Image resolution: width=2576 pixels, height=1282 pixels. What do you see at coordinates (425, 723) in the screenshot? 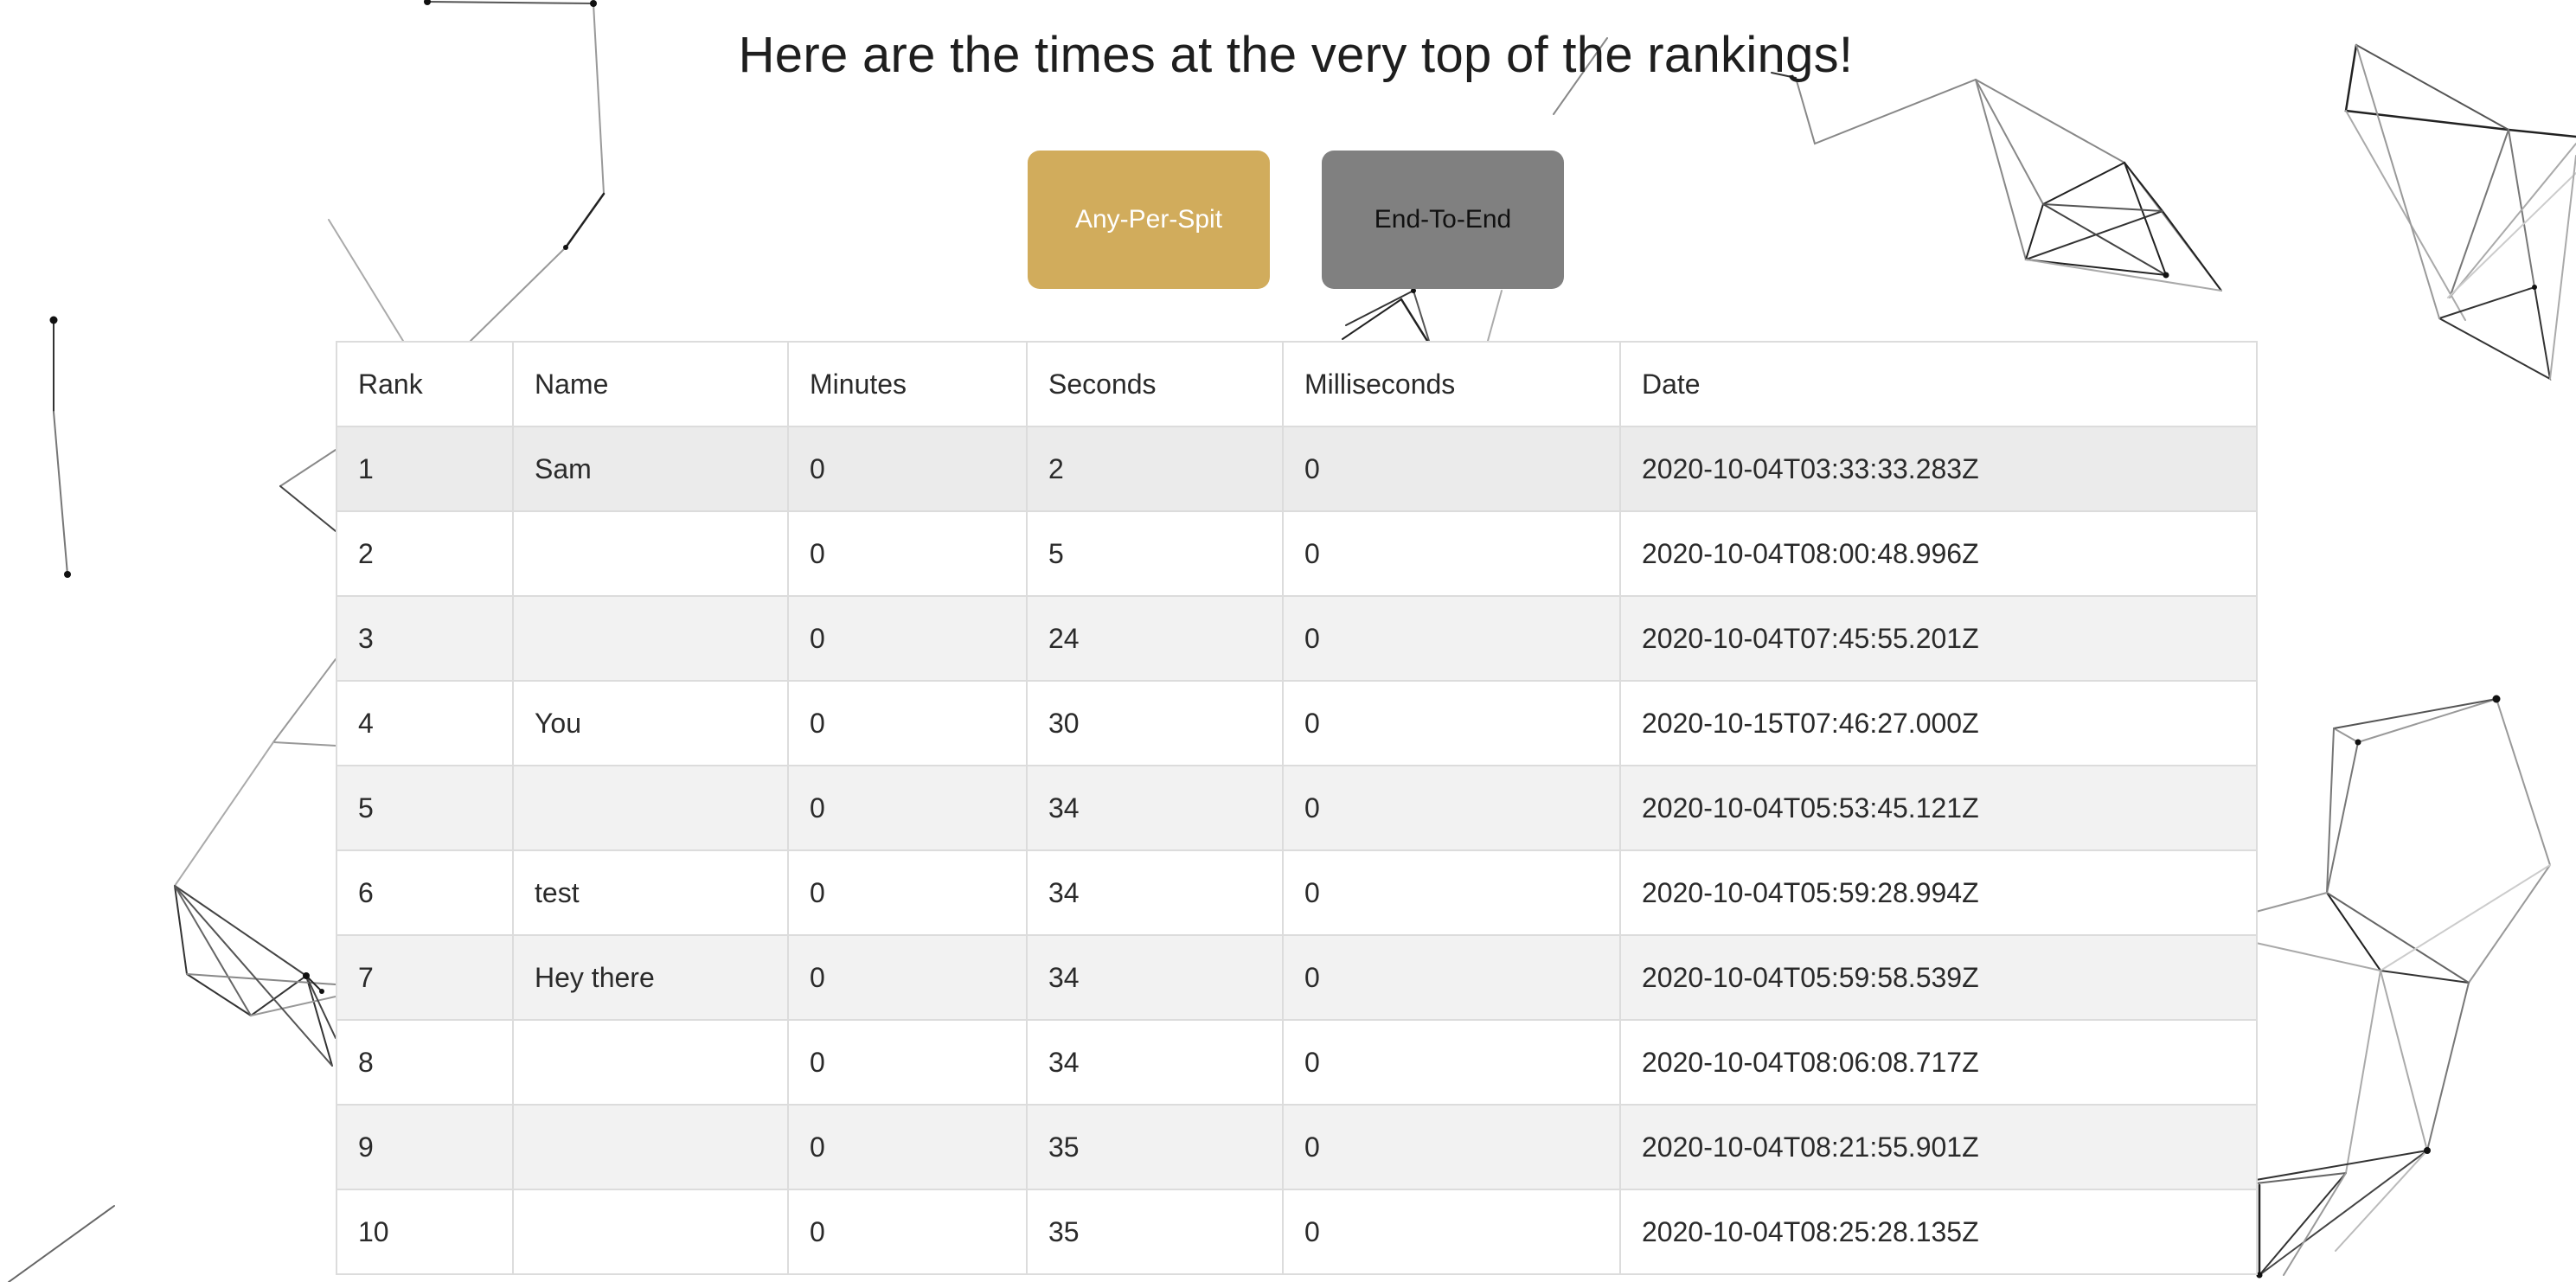
I see `rank-cell: 4` at bounding box center [425, 723].